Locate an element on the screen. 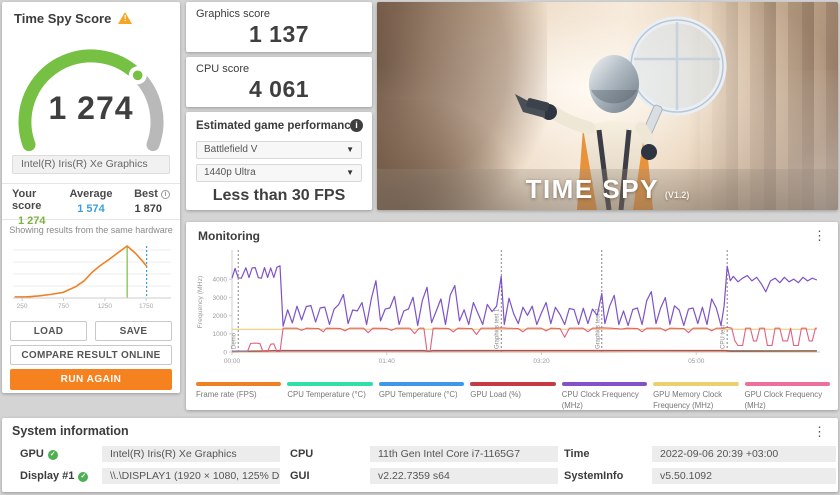 This screenshot has height=495, width=840. legend-item: CPU Clock Frequency (MHz) is located at coordinates (604, 396).